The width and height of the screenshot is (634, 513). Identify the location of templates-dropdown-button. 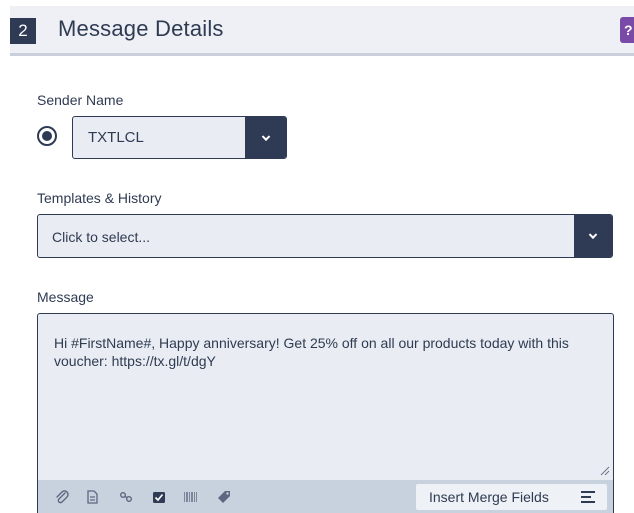
(593, 236).